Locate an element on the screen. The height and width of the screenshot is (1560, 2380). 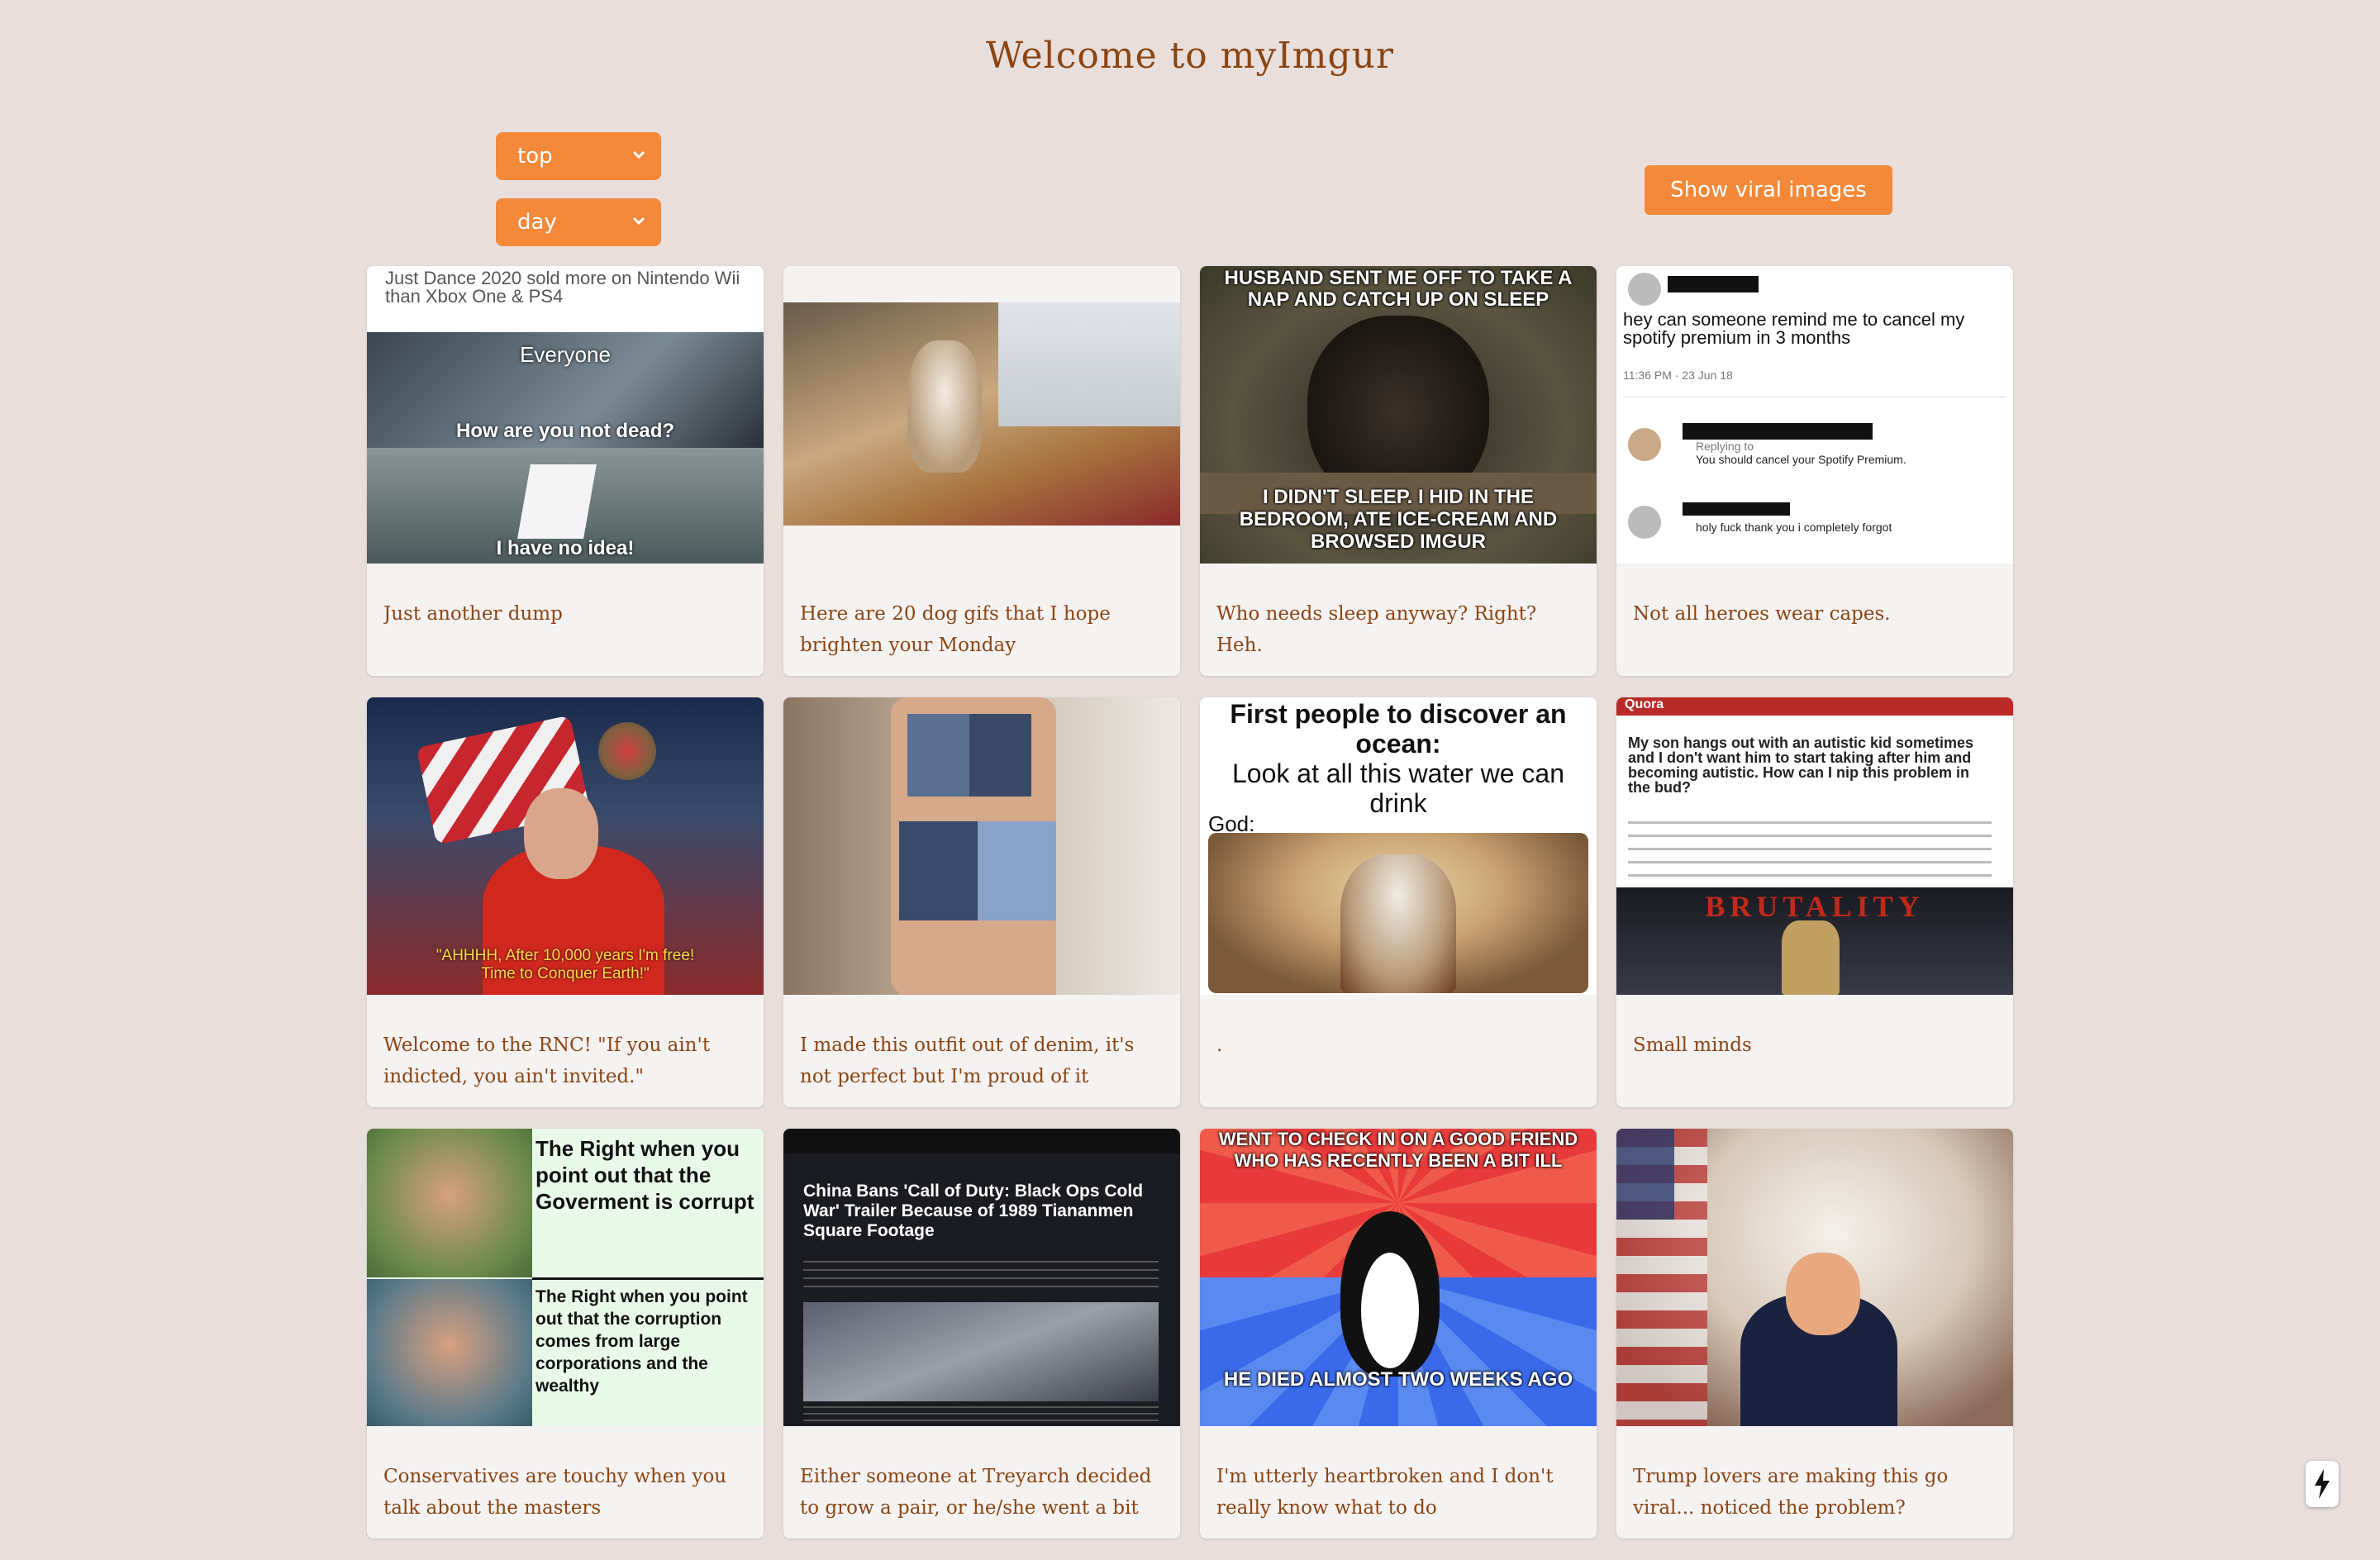
image-tweet-text: holy fuck thank you i completely forgot is located at coordinates (1794, 527).